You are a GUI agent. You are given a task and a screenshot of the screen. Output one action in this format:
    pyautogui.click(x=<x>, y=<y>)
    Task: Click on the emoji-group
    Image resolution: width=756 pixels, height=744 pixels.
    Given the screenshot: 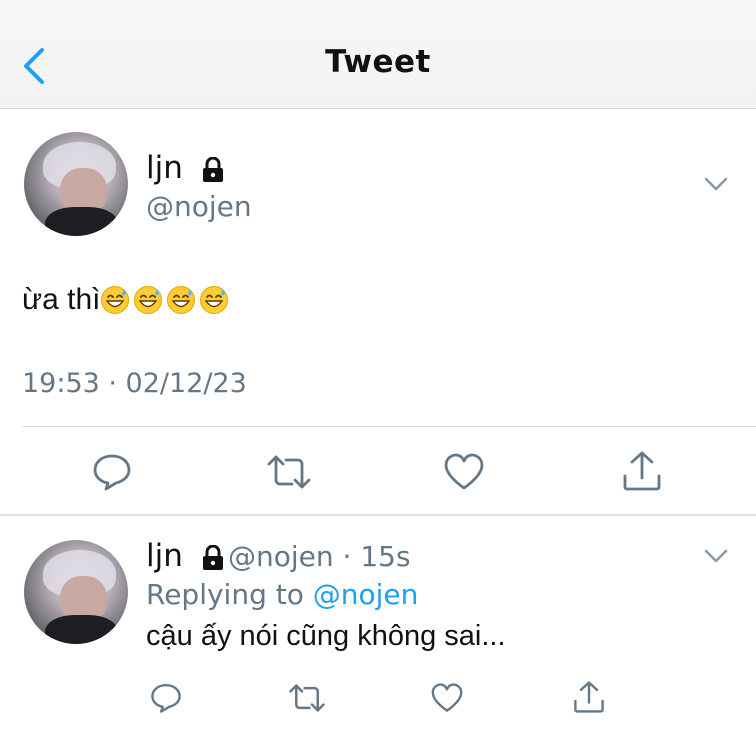 What is the action you would take?
    pyautogui.click(x=166, y=299)
    